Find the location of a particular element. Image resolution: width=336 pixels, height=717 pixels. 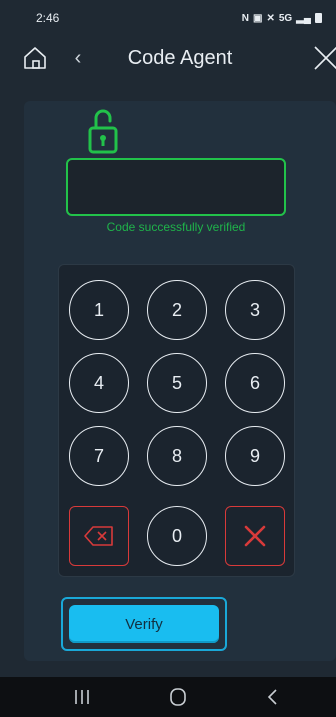

verify-button: Verify is located at coordinates (144, 624).